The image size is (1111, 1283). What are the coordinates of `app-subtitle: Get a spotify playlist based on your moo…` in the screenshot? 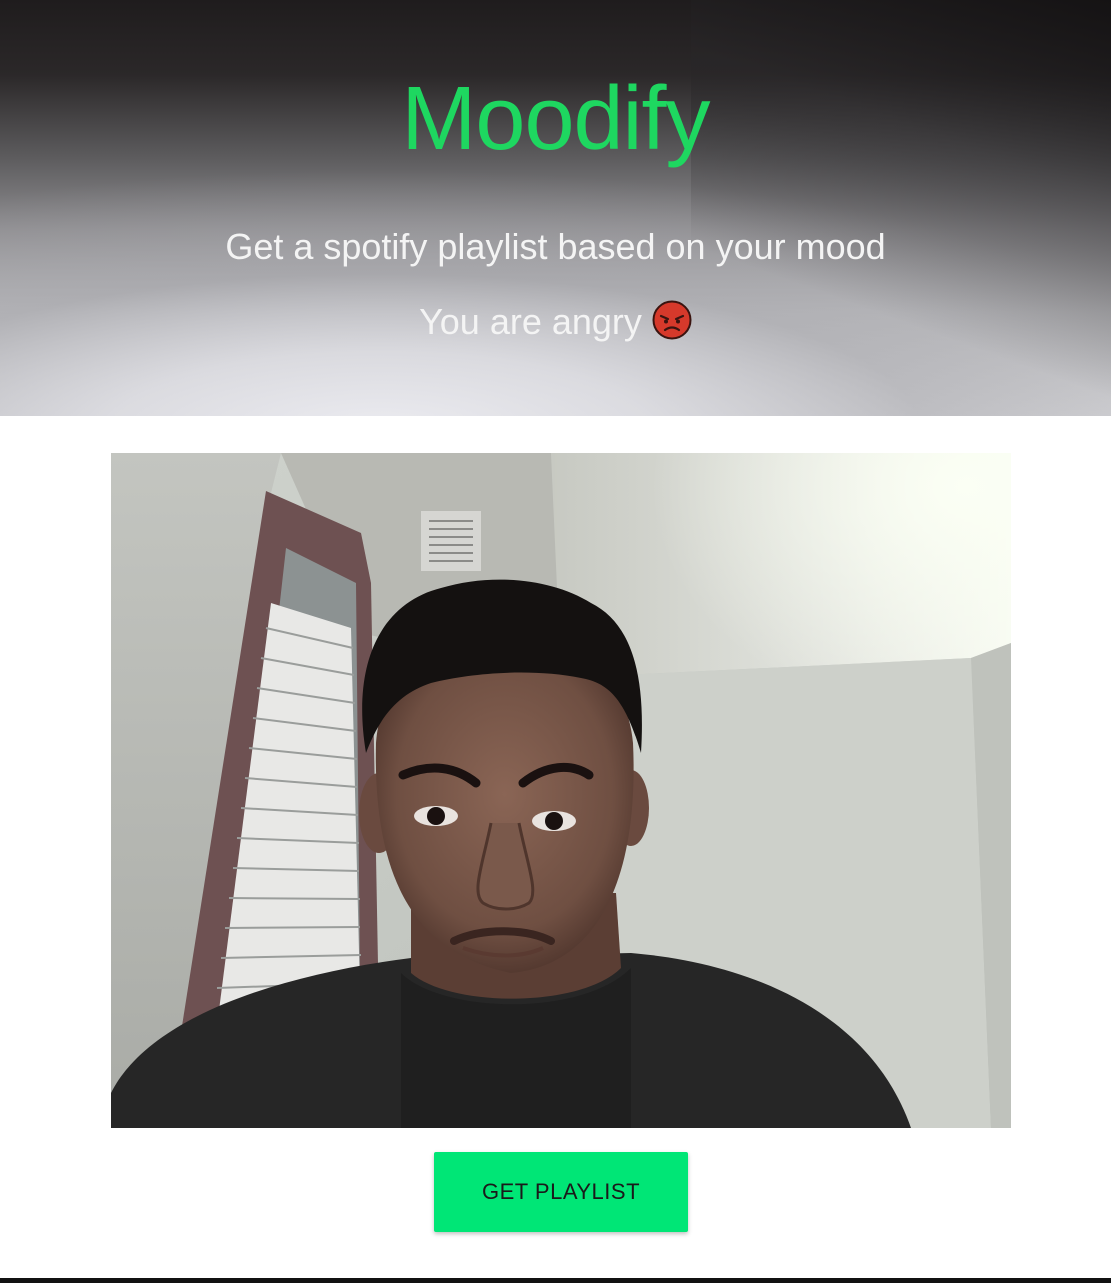 It's located at (555, 246).